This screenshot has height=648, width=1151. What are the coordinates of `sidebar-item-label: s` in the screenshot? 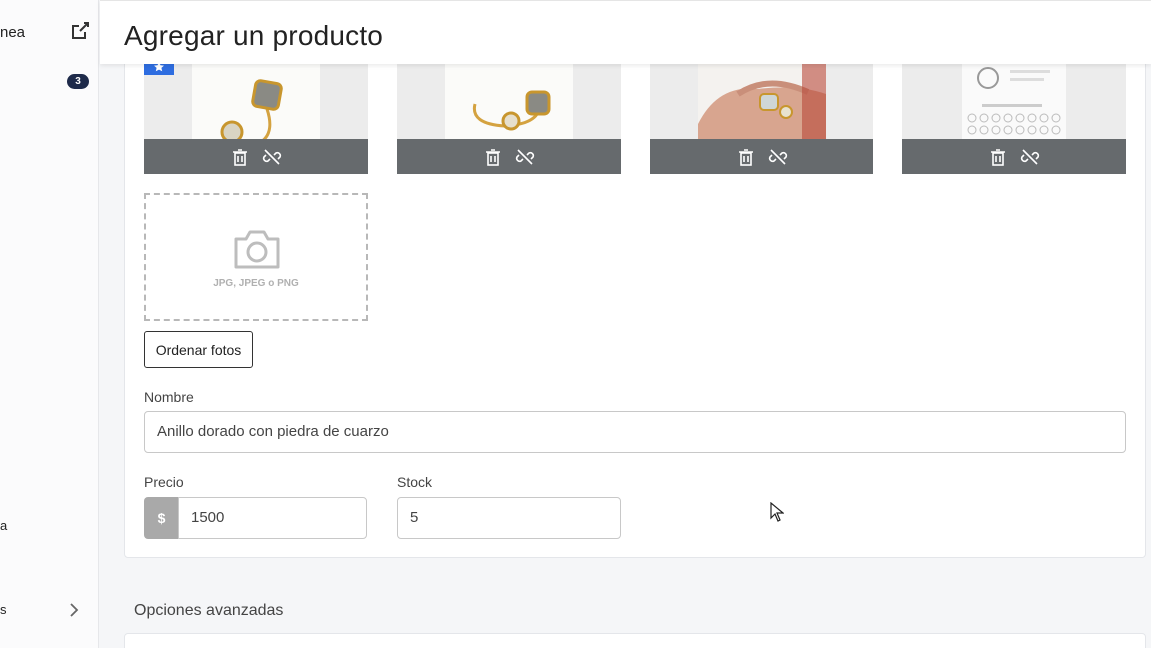 It's located at (3, 609).